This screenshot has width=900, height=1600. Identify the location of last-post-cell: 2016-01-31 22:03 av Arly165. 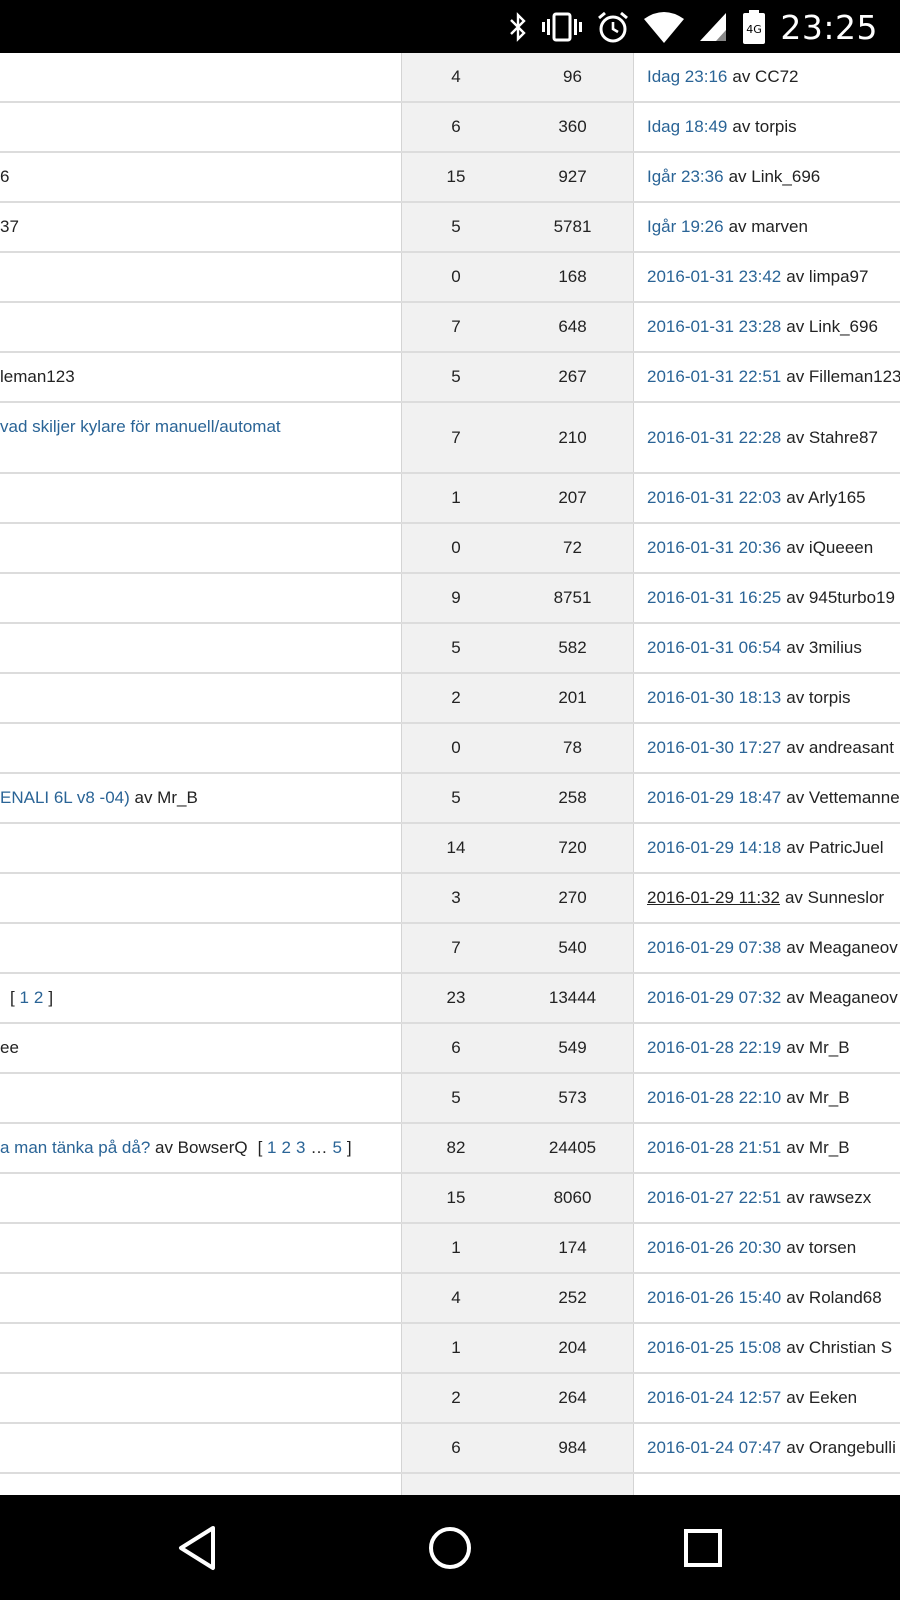
(773, 498).